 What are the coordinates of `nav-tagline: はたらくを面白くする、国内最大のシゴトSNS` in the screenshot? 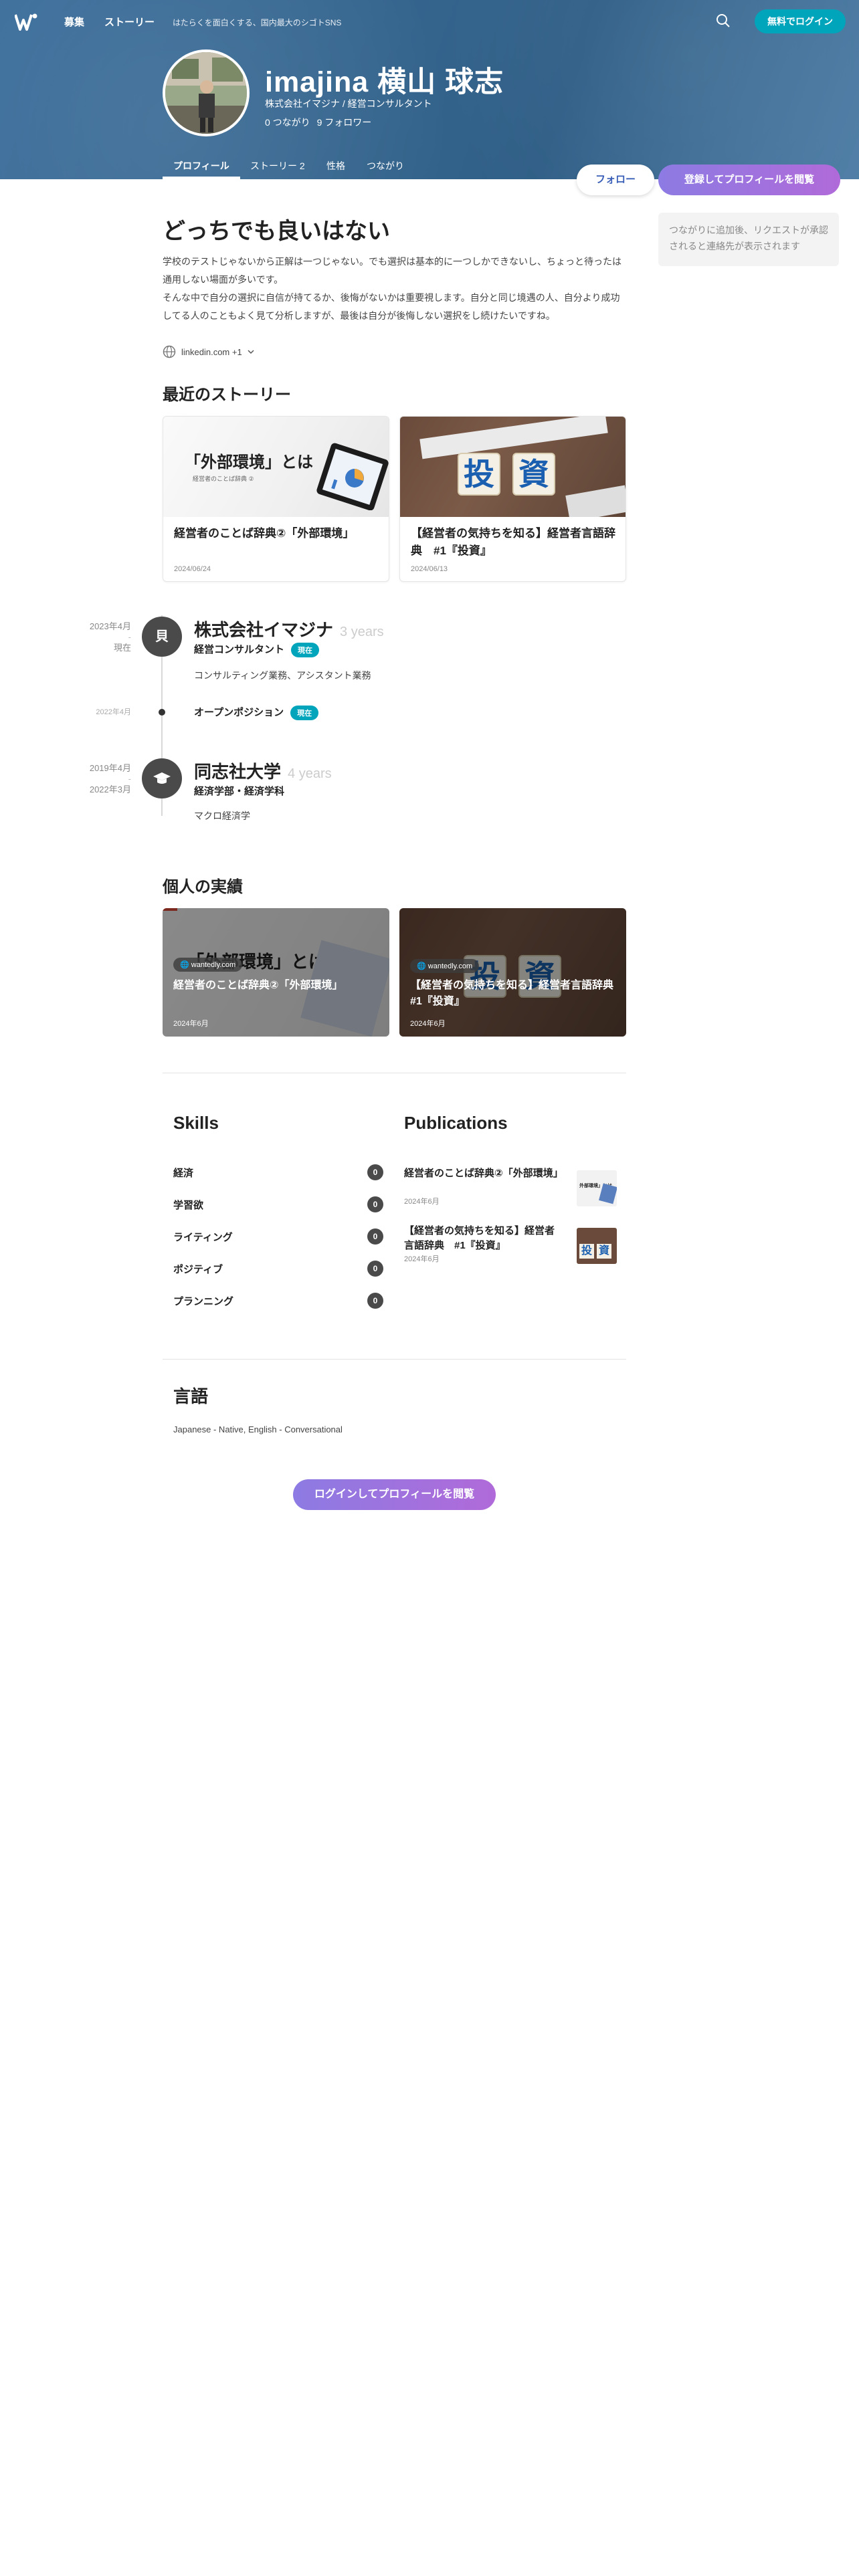 It's located at (258, 22).